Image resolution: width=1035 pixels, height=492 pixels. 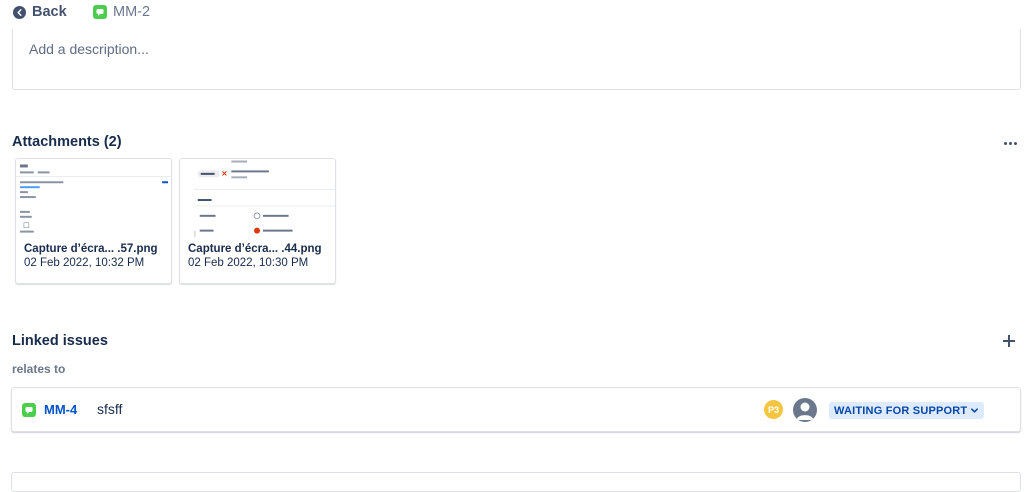 I want to click on linked-issue-summary: sfsff, so click(x=110, y=409).